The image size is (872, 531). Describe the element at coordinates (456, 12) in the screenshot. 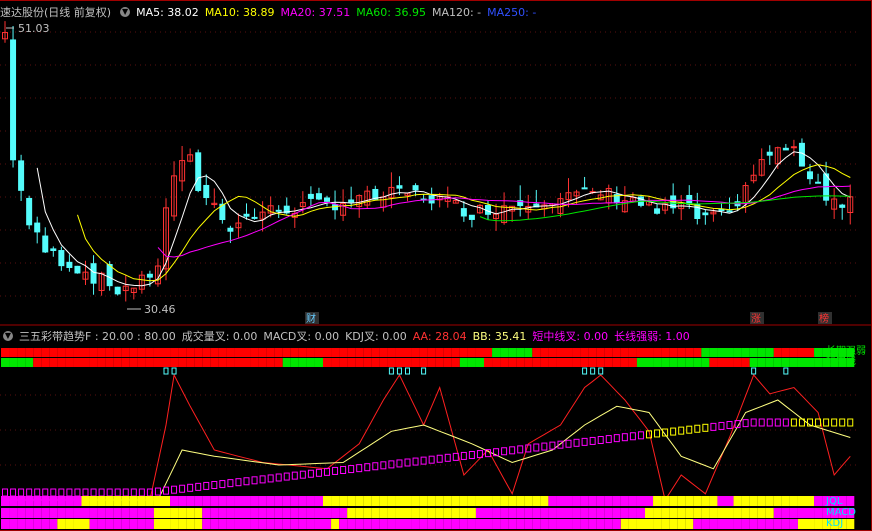

I see `ma-label-4: MA120: -` at that location.